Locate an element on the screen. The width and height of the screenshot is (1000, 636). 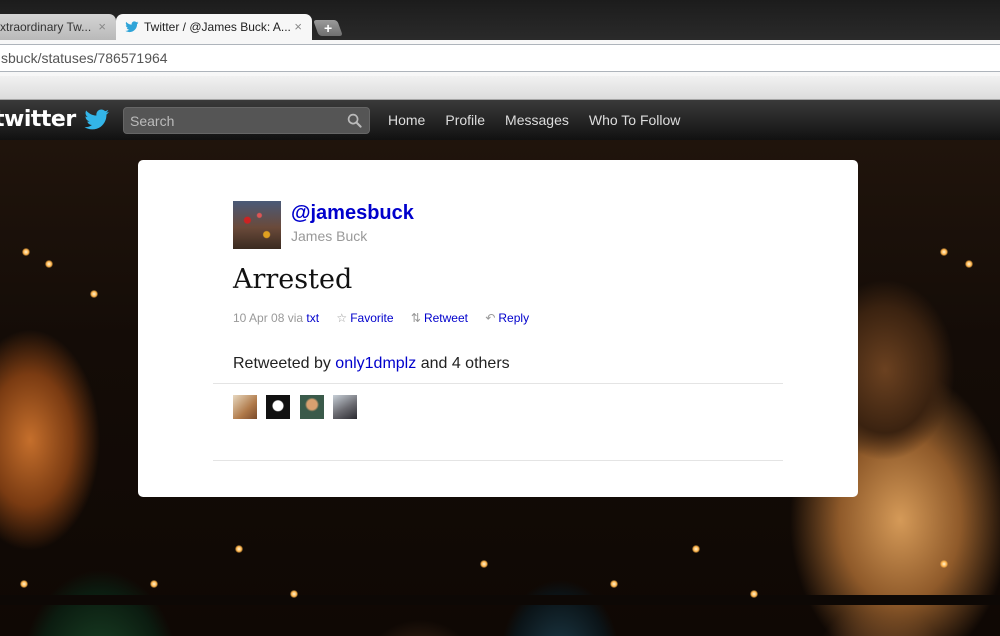
via-label: via is located at coordinates (295, 318).